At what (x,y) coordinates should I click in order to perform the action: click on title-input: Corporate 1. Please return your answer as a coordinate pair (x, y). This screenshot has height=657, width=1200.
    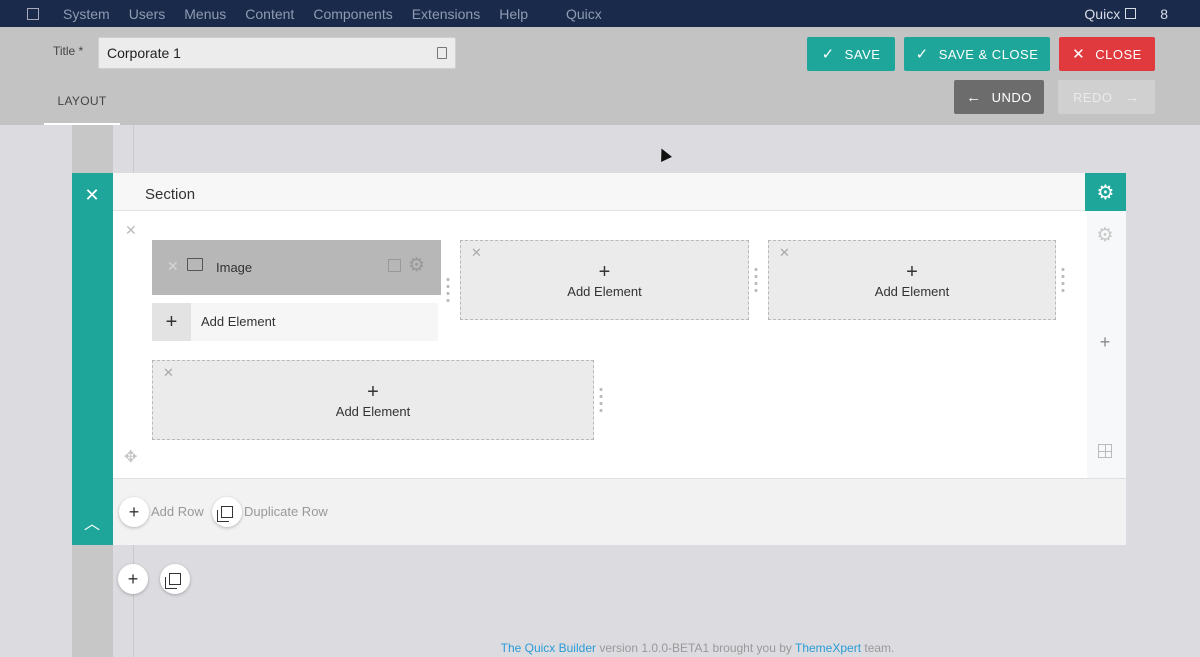
    Looking at the image, I should click on (277, 53).